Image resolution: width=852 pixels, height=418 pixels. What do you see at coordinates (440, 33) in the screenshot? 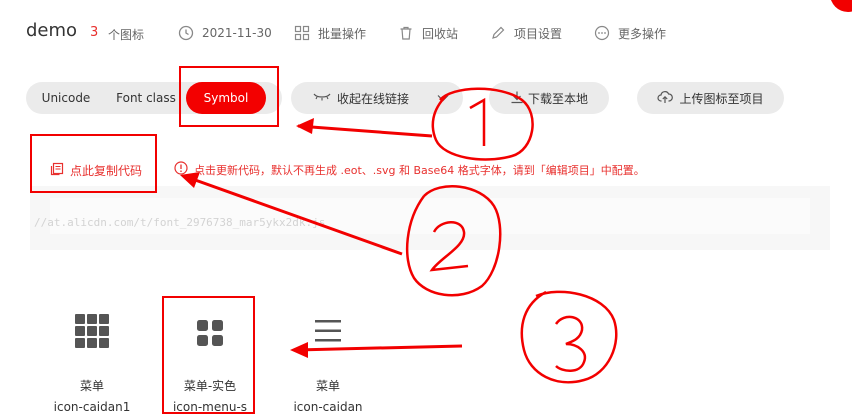
I see `recycle-bin-label: 回收站` at bounding box center [440, 33].